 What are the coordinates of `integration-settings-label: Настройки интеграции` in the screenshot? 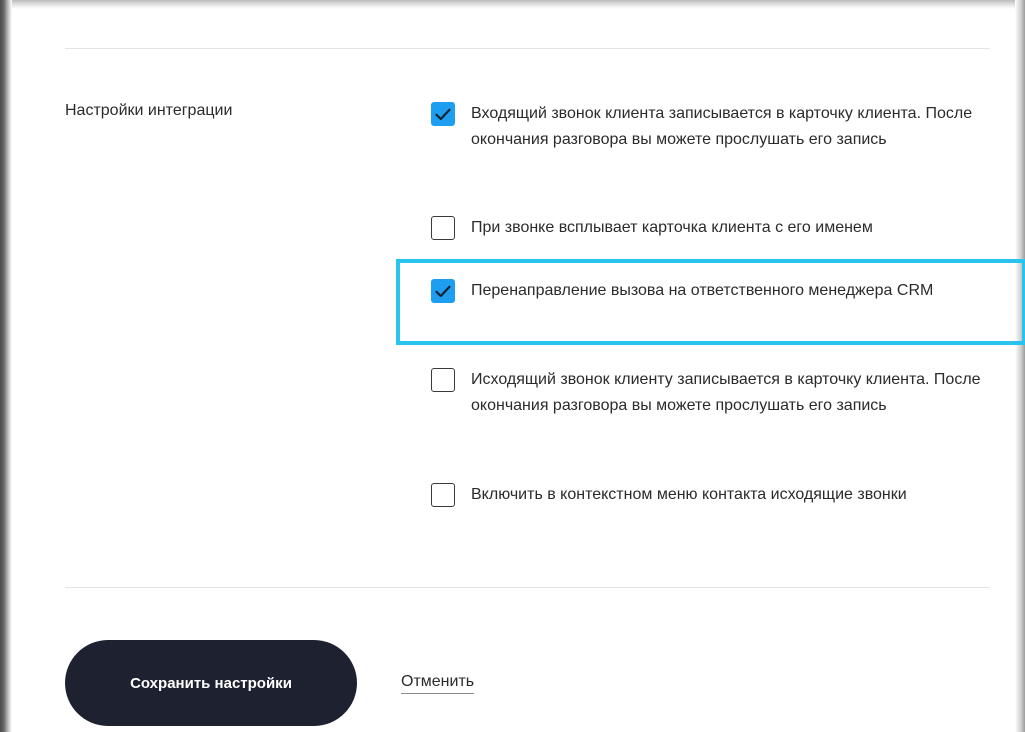 It's located at (149, 110).